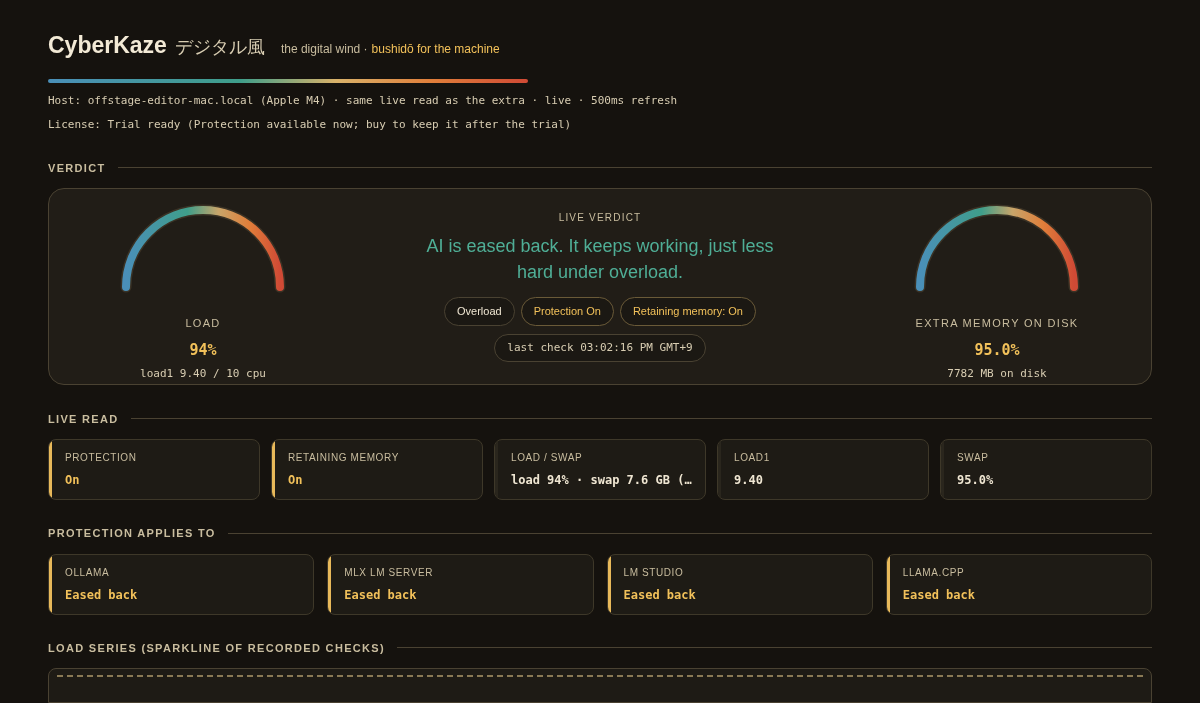 The width and height of the screenshot is (1200, 703). I want to click on stat-label: LOAD1, so click(752, 458).